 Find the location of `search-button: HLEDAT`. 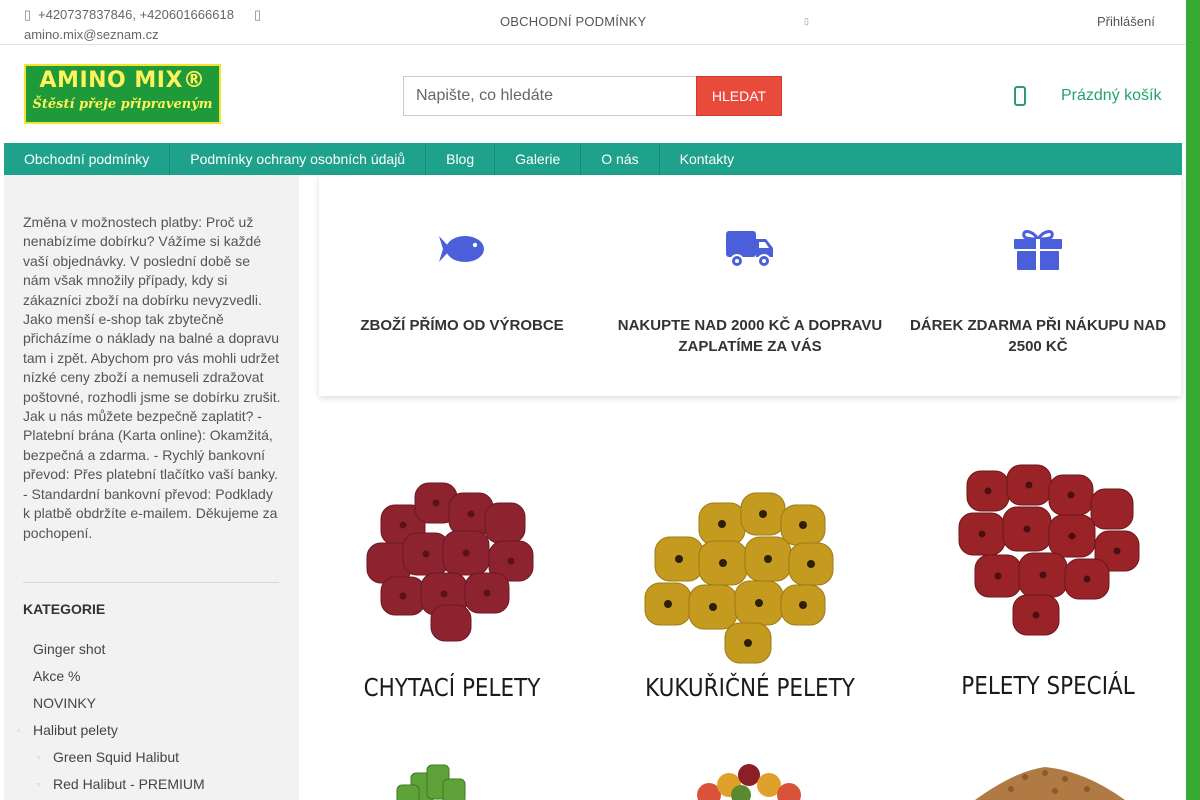

search-button: HLEDAT is located at coordinates (739, 96).